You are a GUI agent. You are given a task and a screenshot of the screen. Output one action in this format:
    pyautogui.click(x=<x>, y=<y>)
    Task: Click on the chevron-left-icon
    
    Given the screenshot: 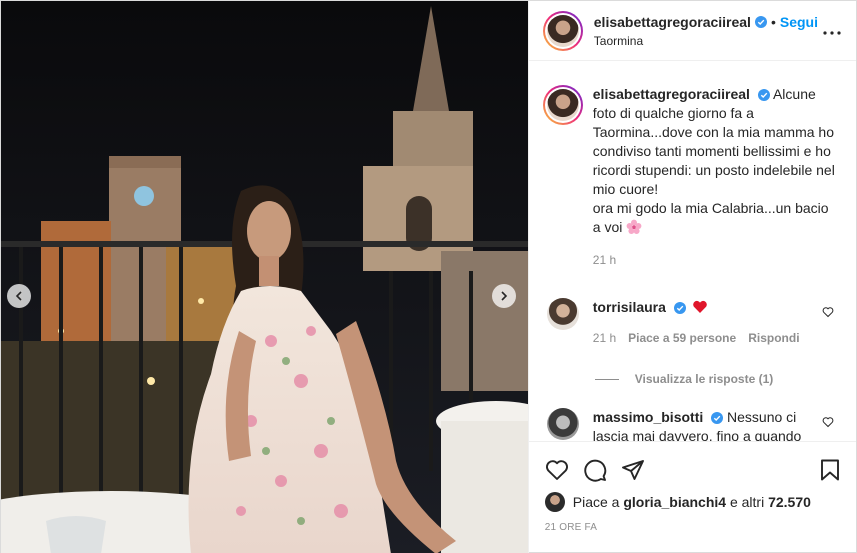 What is the action you would take?
    pyautogui.click(x=18, y=296)
    